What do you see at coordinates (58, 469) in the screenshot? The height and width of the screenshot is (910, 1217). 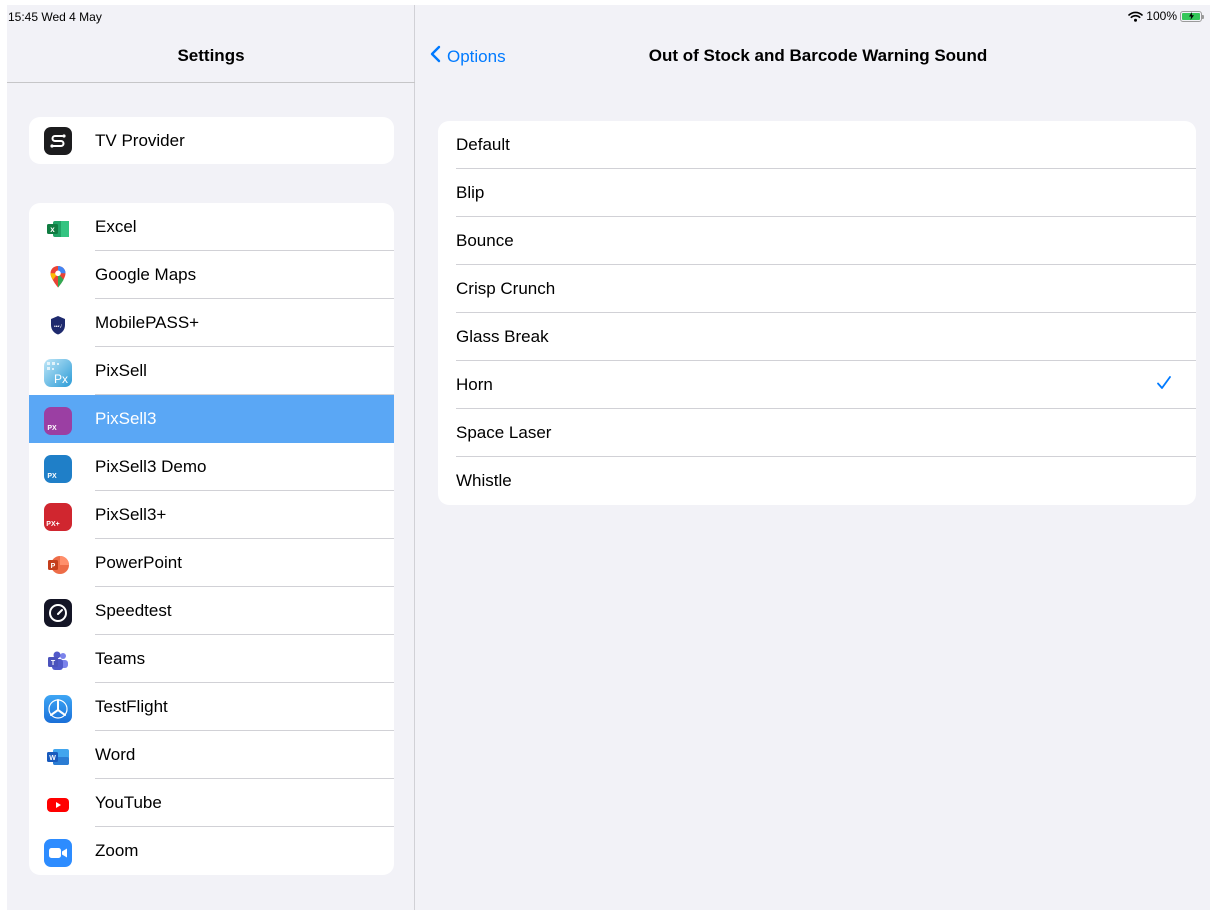 I see `pixsell3-demo-icon: PX` at bounding box center [58, 469].